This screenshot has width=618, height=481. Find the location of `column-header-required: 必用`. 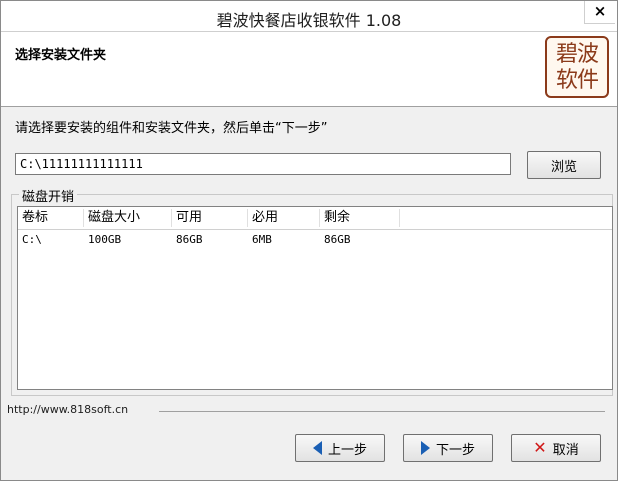

column-header-required: 必用 is located at coordinates (284, 218).